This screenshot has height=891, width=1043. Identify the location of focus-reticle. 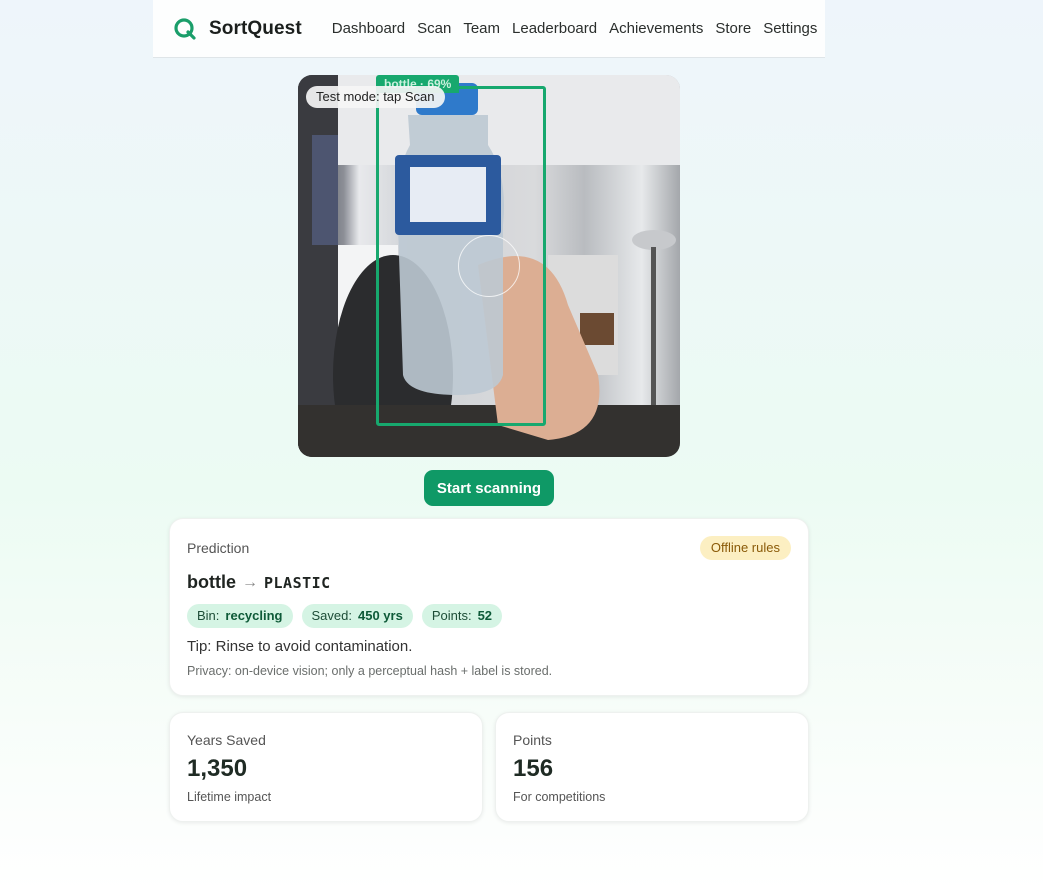
(489, 266).